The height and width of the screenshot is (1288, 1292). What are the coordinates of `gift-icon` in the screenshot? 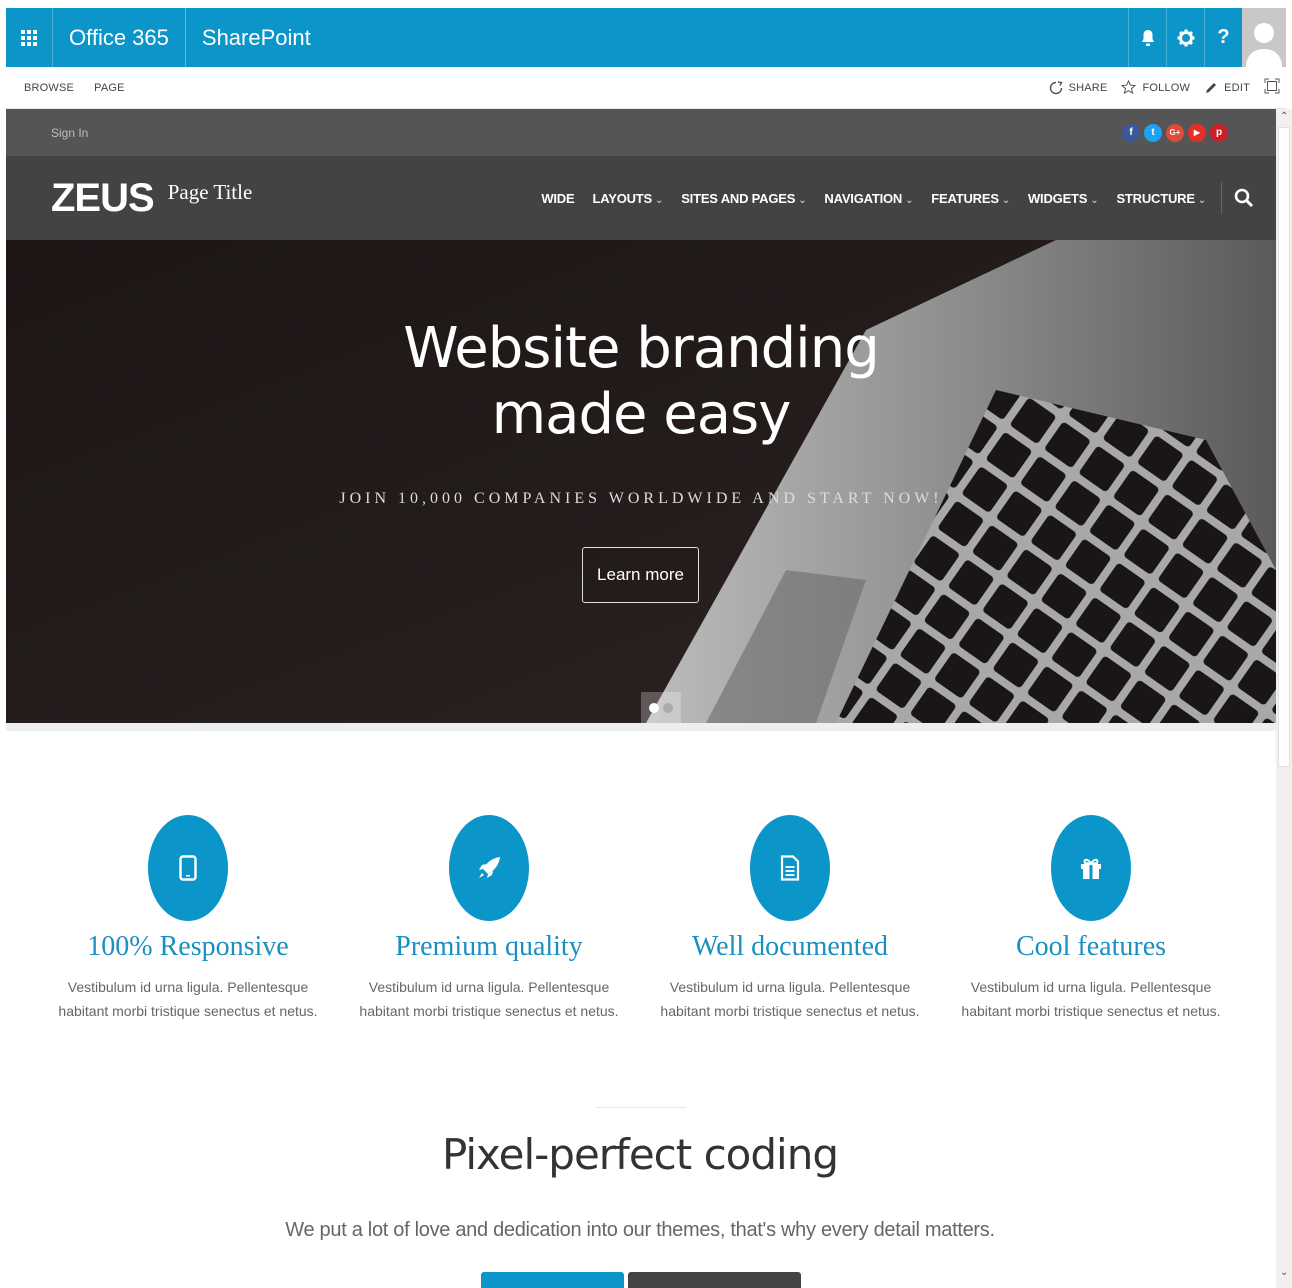 It's located at (1091, 868).